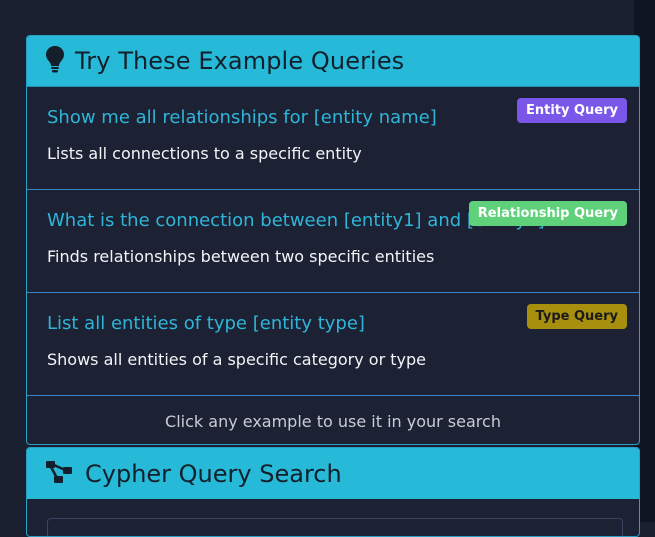 This screenshot has width=655, height=537. What do you see at coordinates (55, 61) in the screenshot?
I see `lightbulb-icon` at bounding box center [55, 61].